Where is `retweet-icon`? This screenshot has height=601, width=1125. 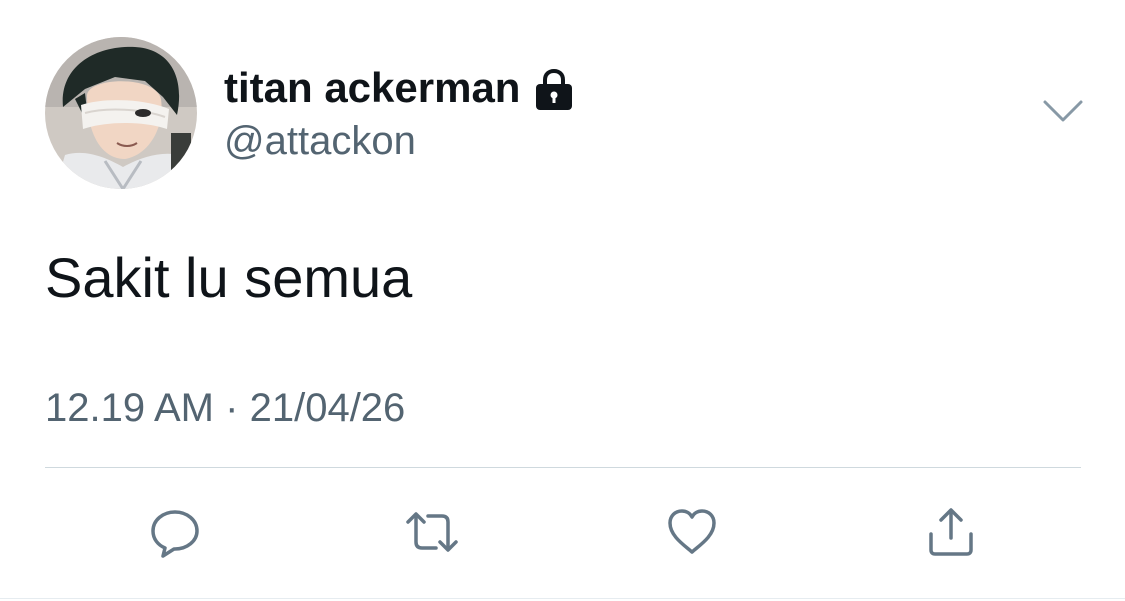 retweet-icon is located at coordinates (432, 532).